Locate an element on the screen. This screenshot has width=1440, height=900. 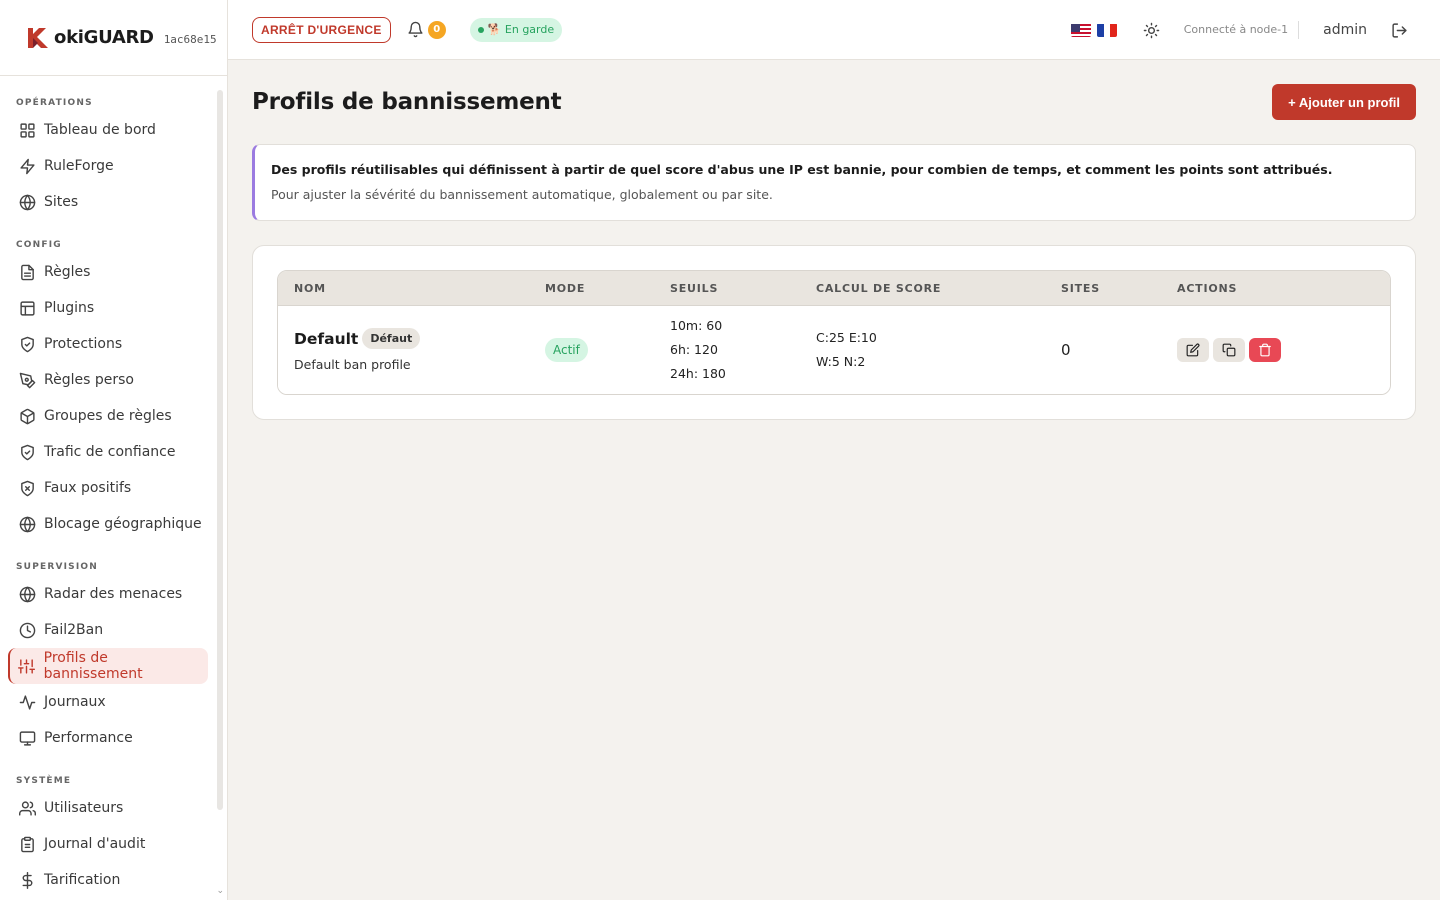
section-title-supervision: SUPERVISION is located at coordinates (57, 567).